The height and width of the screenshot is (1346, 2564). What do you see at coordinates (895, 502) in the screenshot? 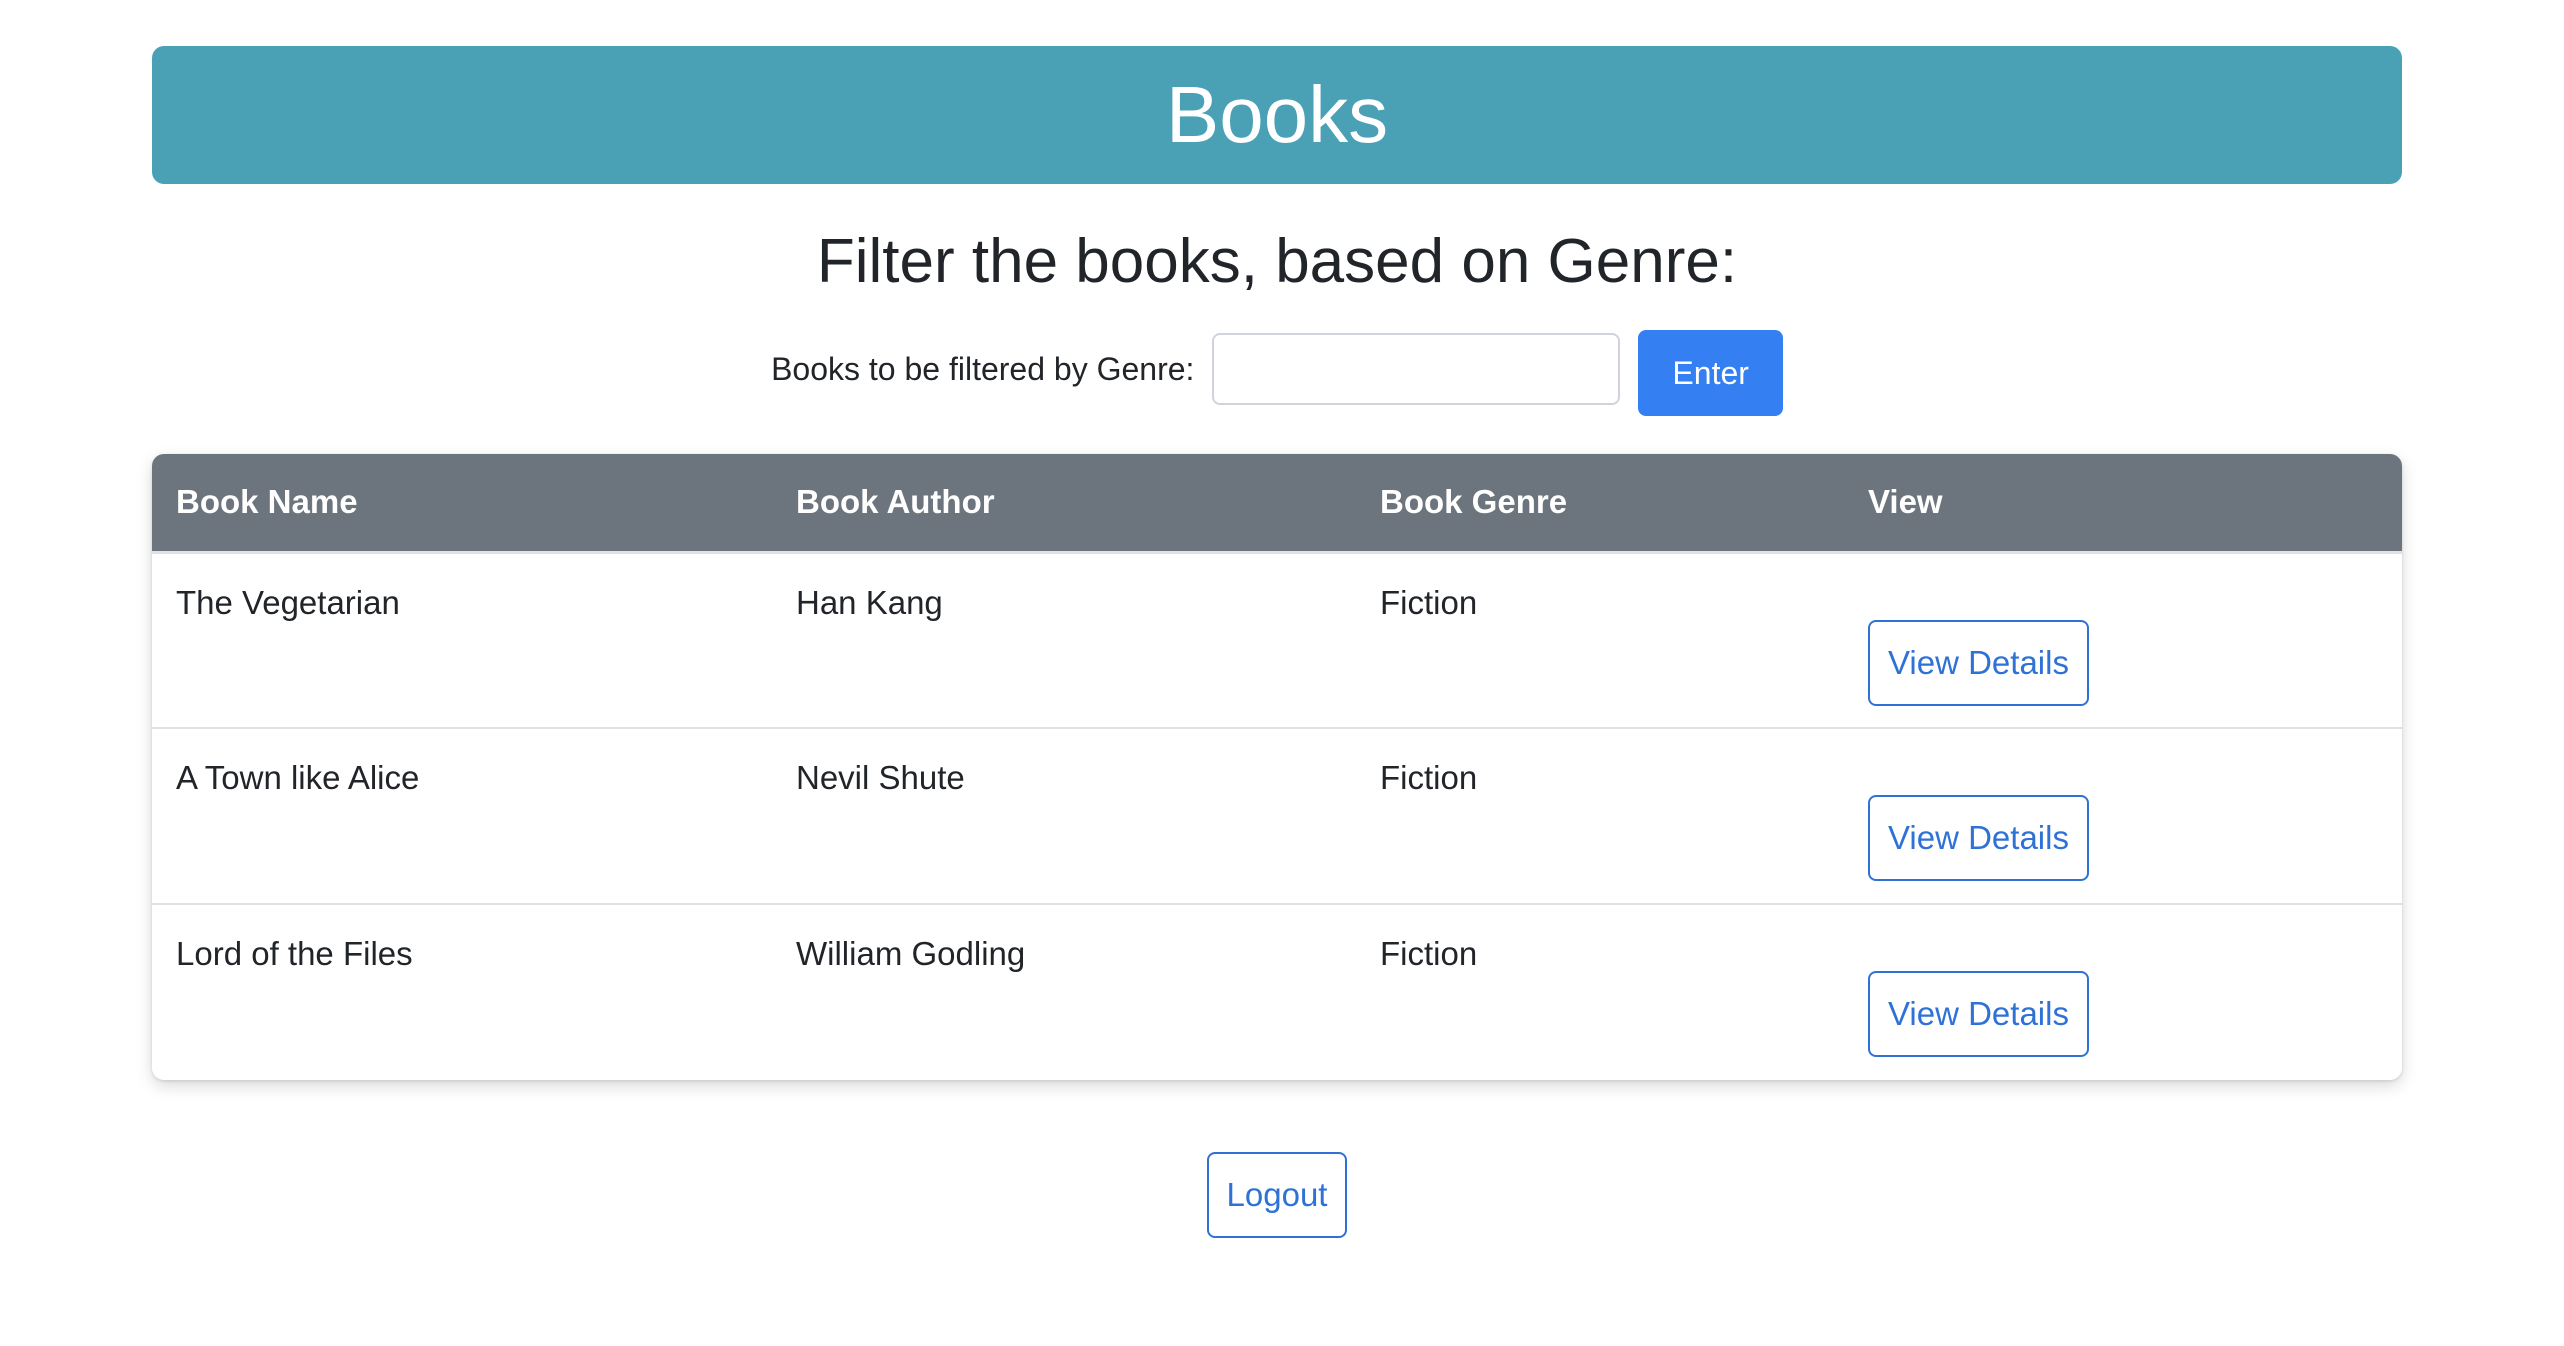
I see `column-header-book-author: Book Author` at bounding box center [895, 502].